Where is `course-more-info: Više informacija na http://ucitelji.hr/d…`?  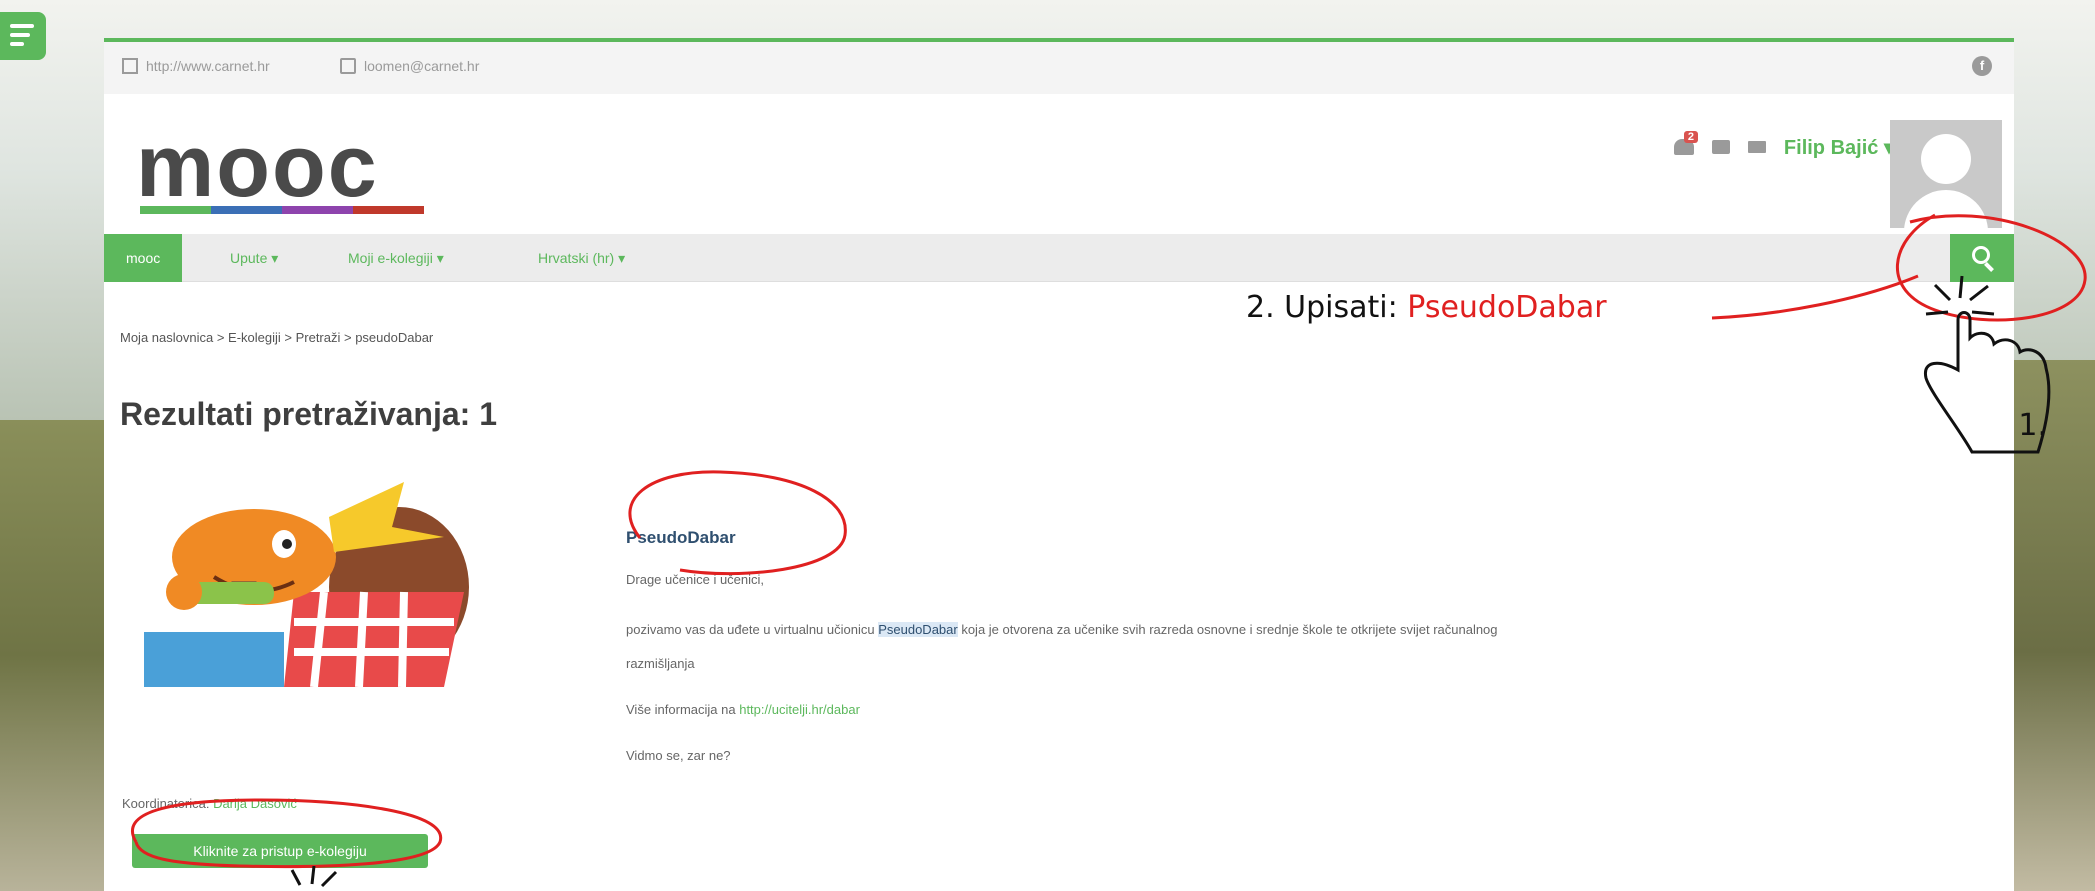 course-more-info: Više informacija na http://ucitelji.hr/d… is located at coordinates (743, 709).